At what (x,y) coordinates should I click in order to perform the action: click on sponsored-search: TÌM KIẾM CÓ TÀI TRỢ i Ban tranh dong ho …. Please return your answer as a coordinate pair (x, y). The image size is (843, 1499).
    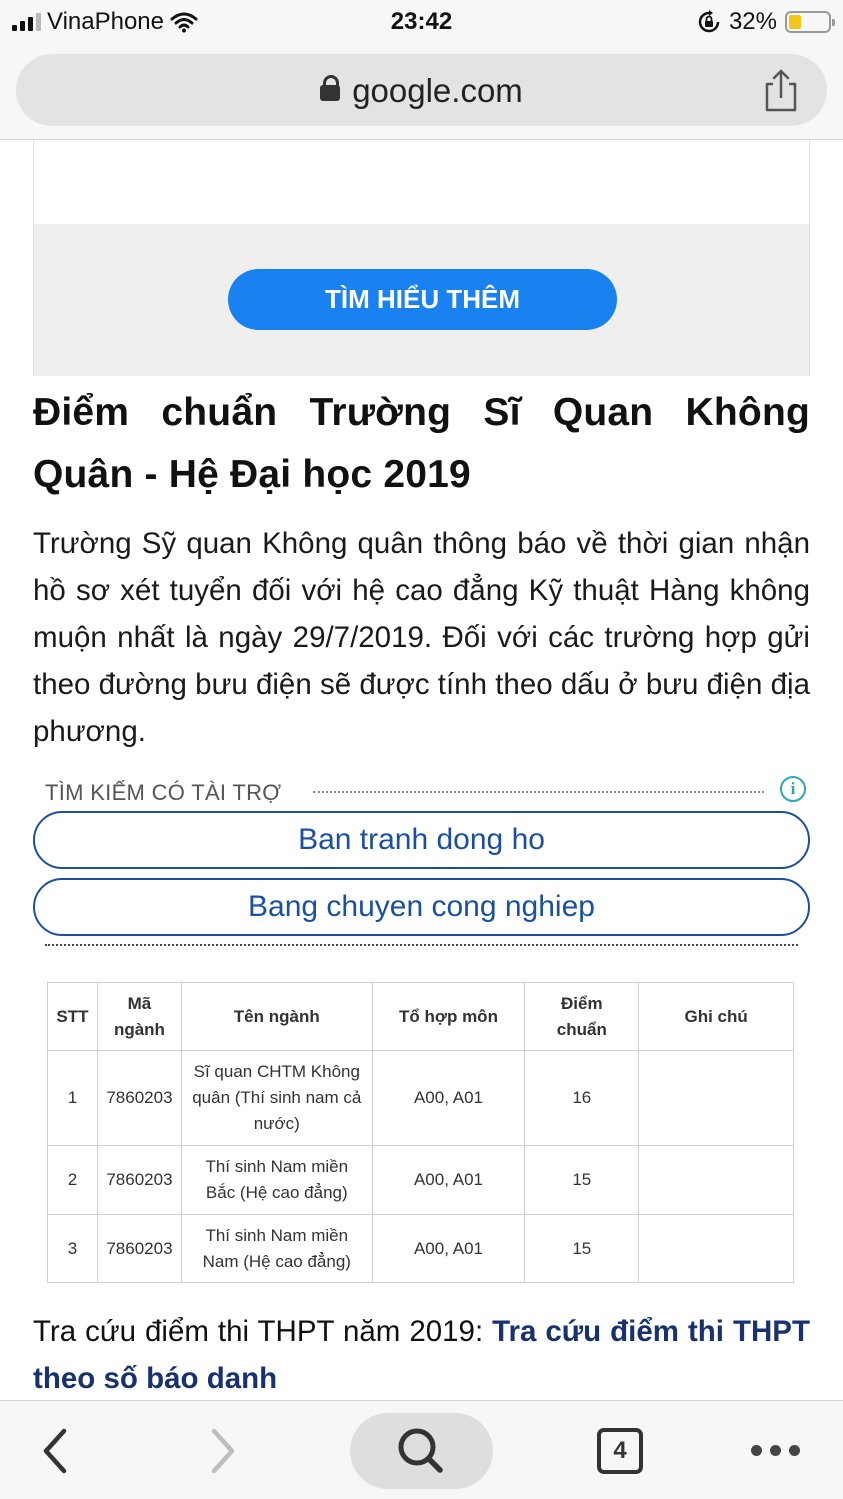
    Looking at the image, I should click on (421, 862).